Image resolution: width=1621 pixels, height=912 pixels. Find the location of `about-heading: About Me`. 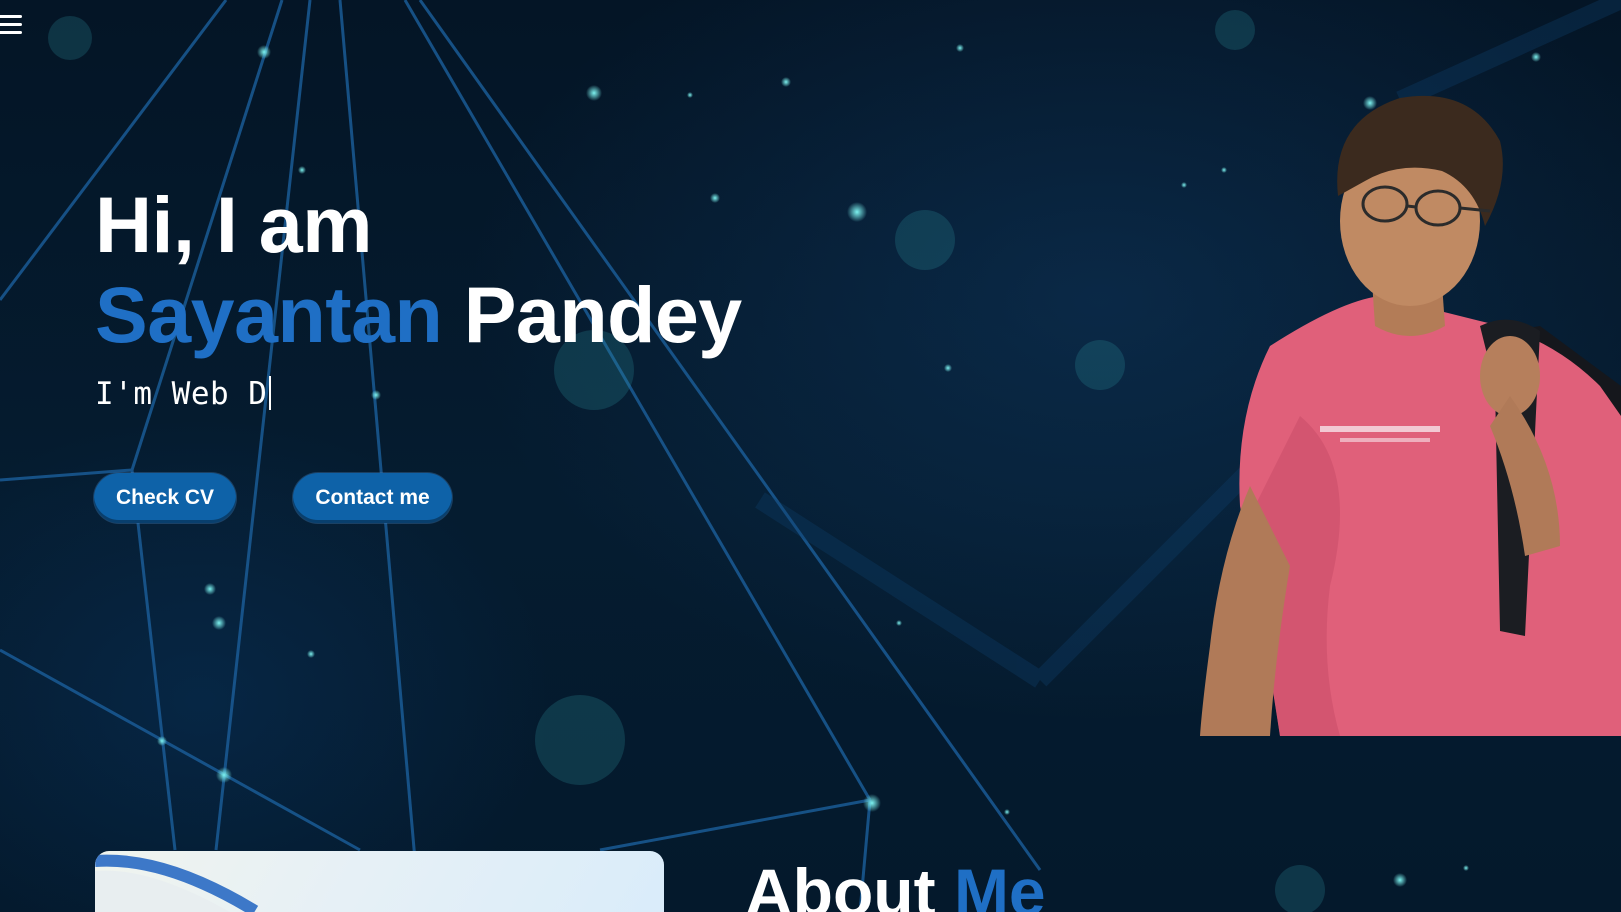

about-heading: About Me is located at coordinates (895, 882).